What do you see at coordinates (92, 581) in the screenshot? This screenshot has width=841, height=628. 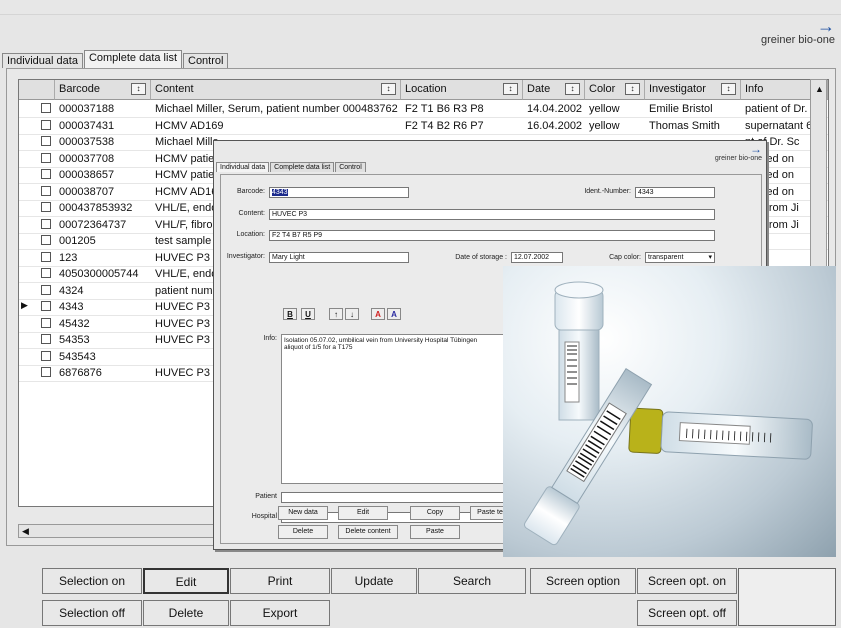 I see `selection-on-button: Selection on` at bounding box center [92, 581].